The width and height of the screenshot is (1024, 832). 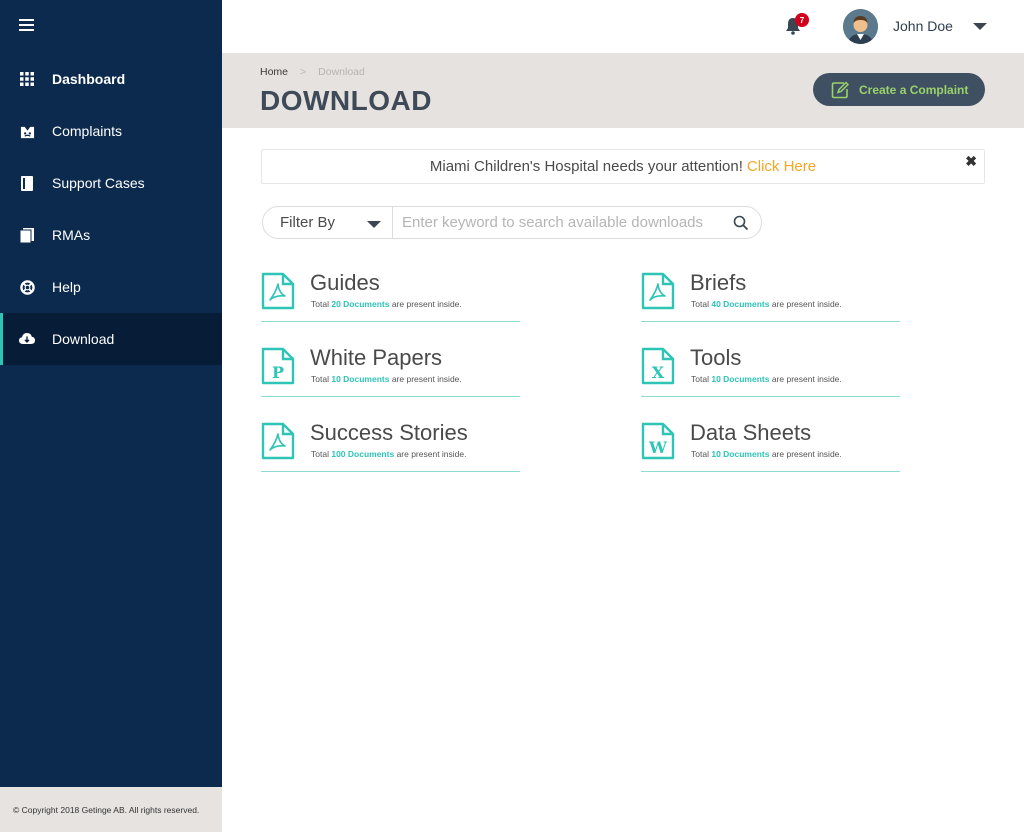 I want to click on notification-badge: 7, so click(x=802, y=20).